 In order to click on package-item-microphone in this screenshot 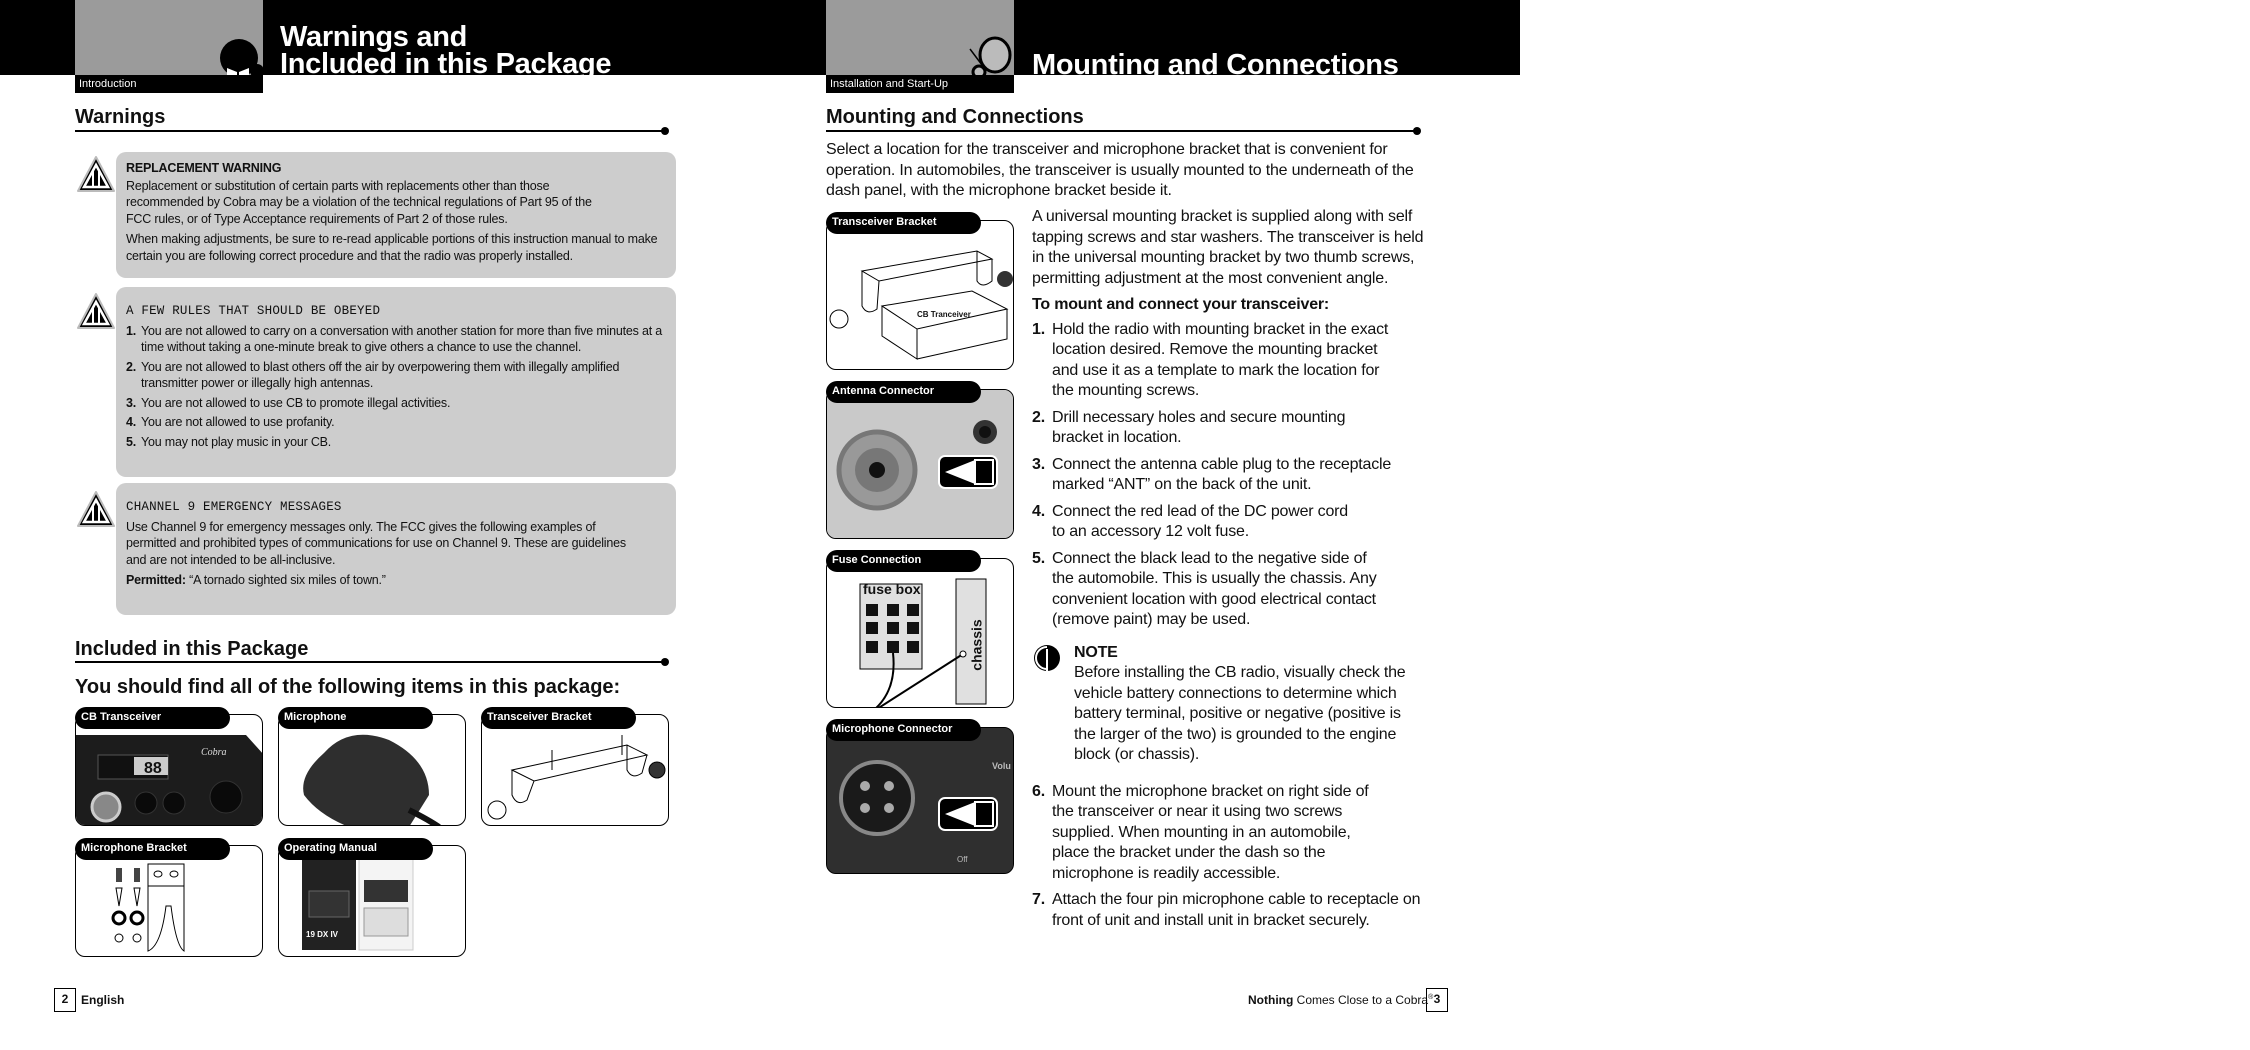, I will do `click(372, 770)`.